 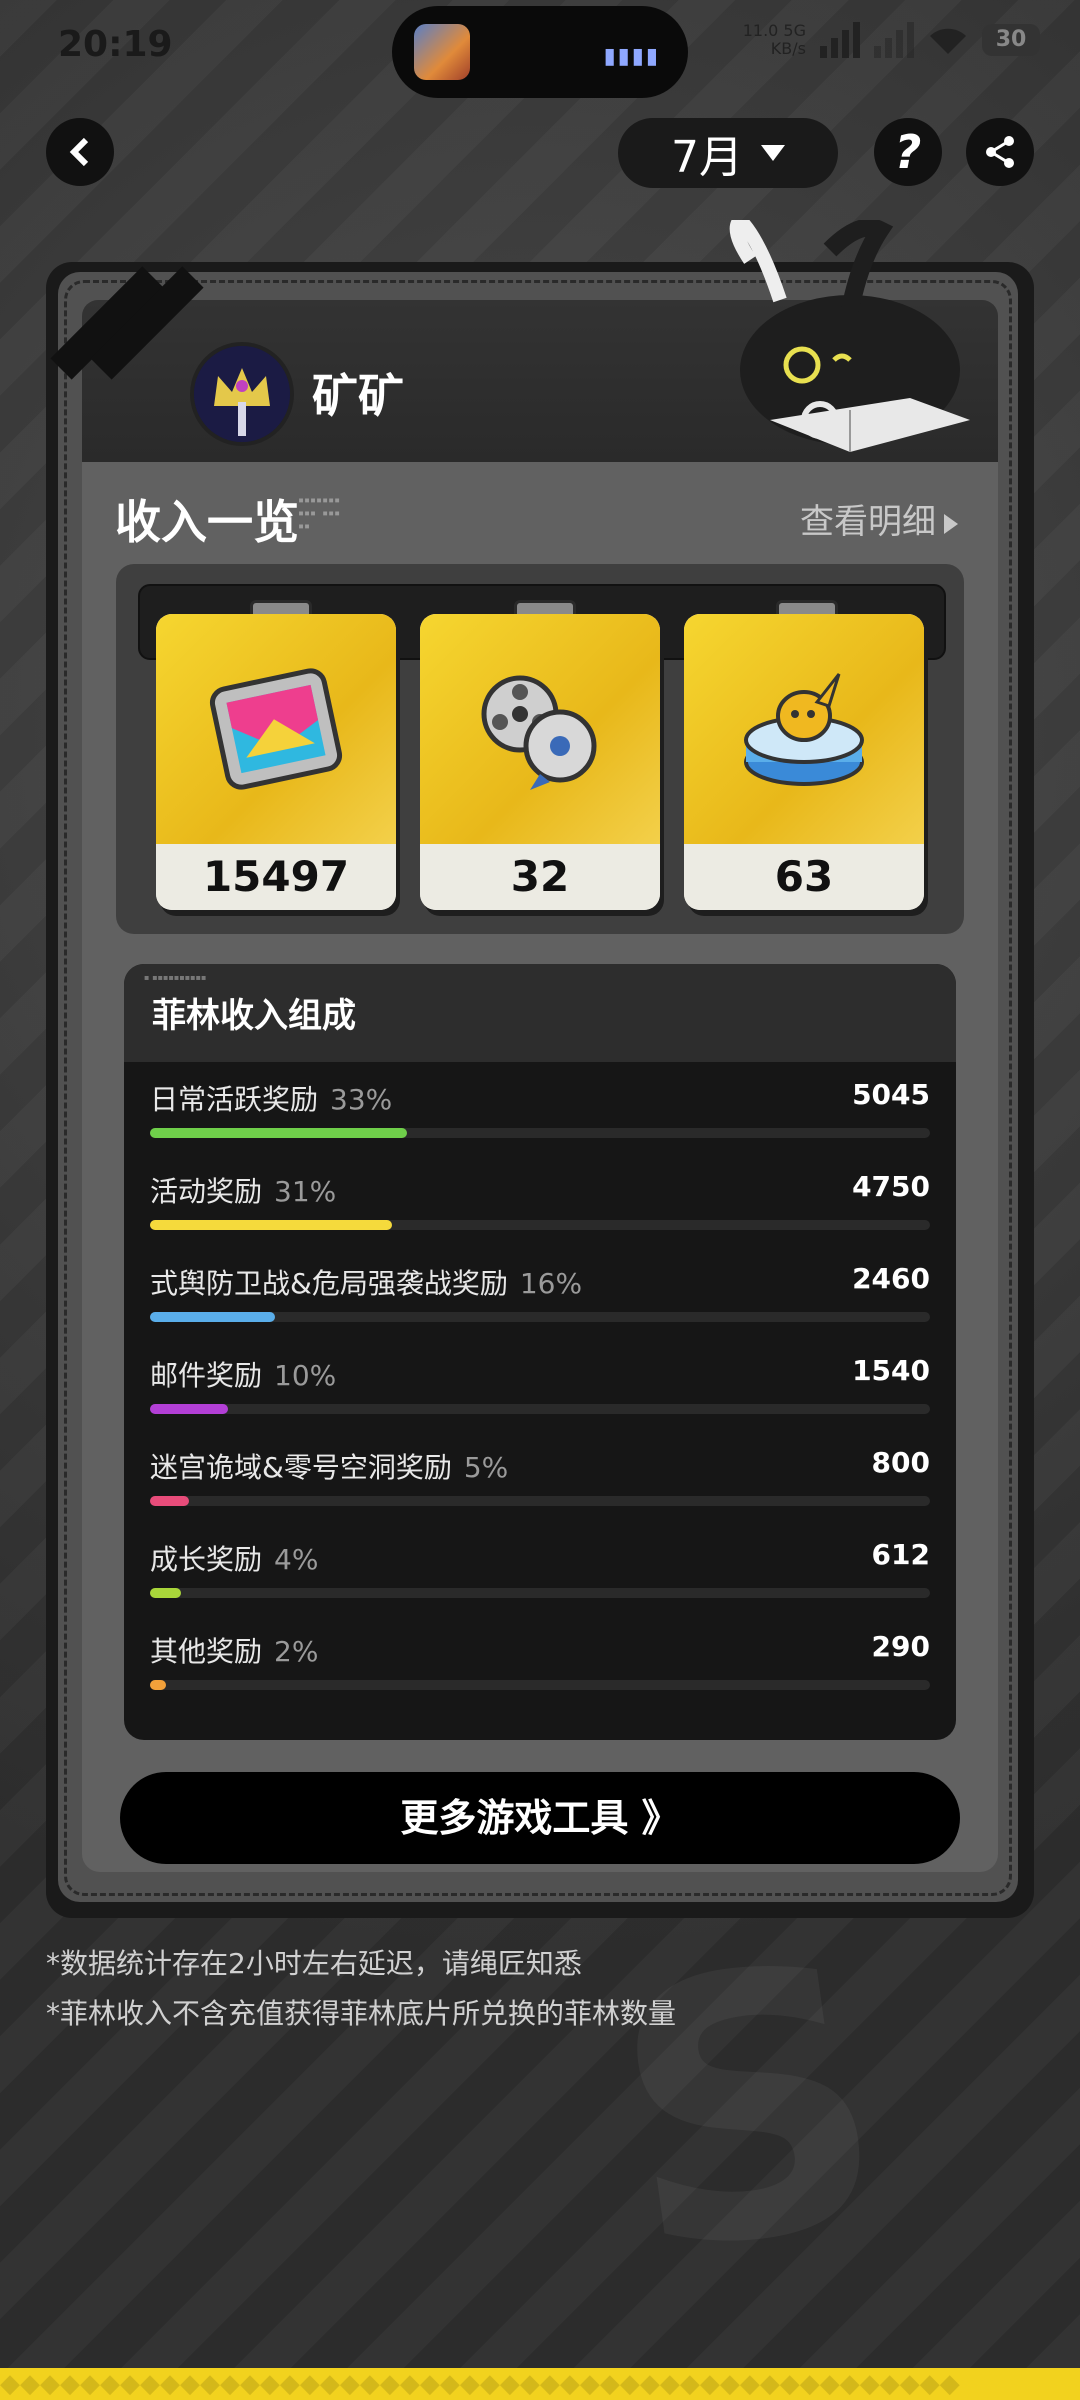 What do you see at coordinates (296, 1651) in the screenshot?
I see `composition-row-percent: 2%` at bounding box center [296, 1651].